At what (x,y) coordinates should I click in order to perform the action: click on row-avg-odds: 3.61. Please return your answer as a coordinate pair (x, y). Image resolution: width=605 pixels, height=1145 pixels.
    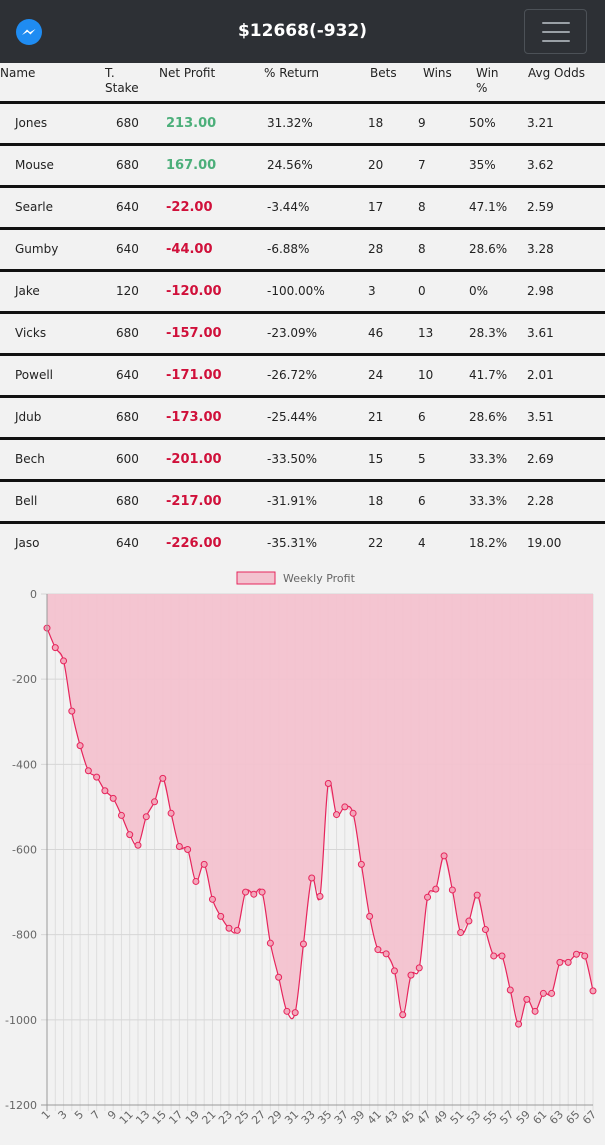
    Looking at the image, I should click on (540, 333).